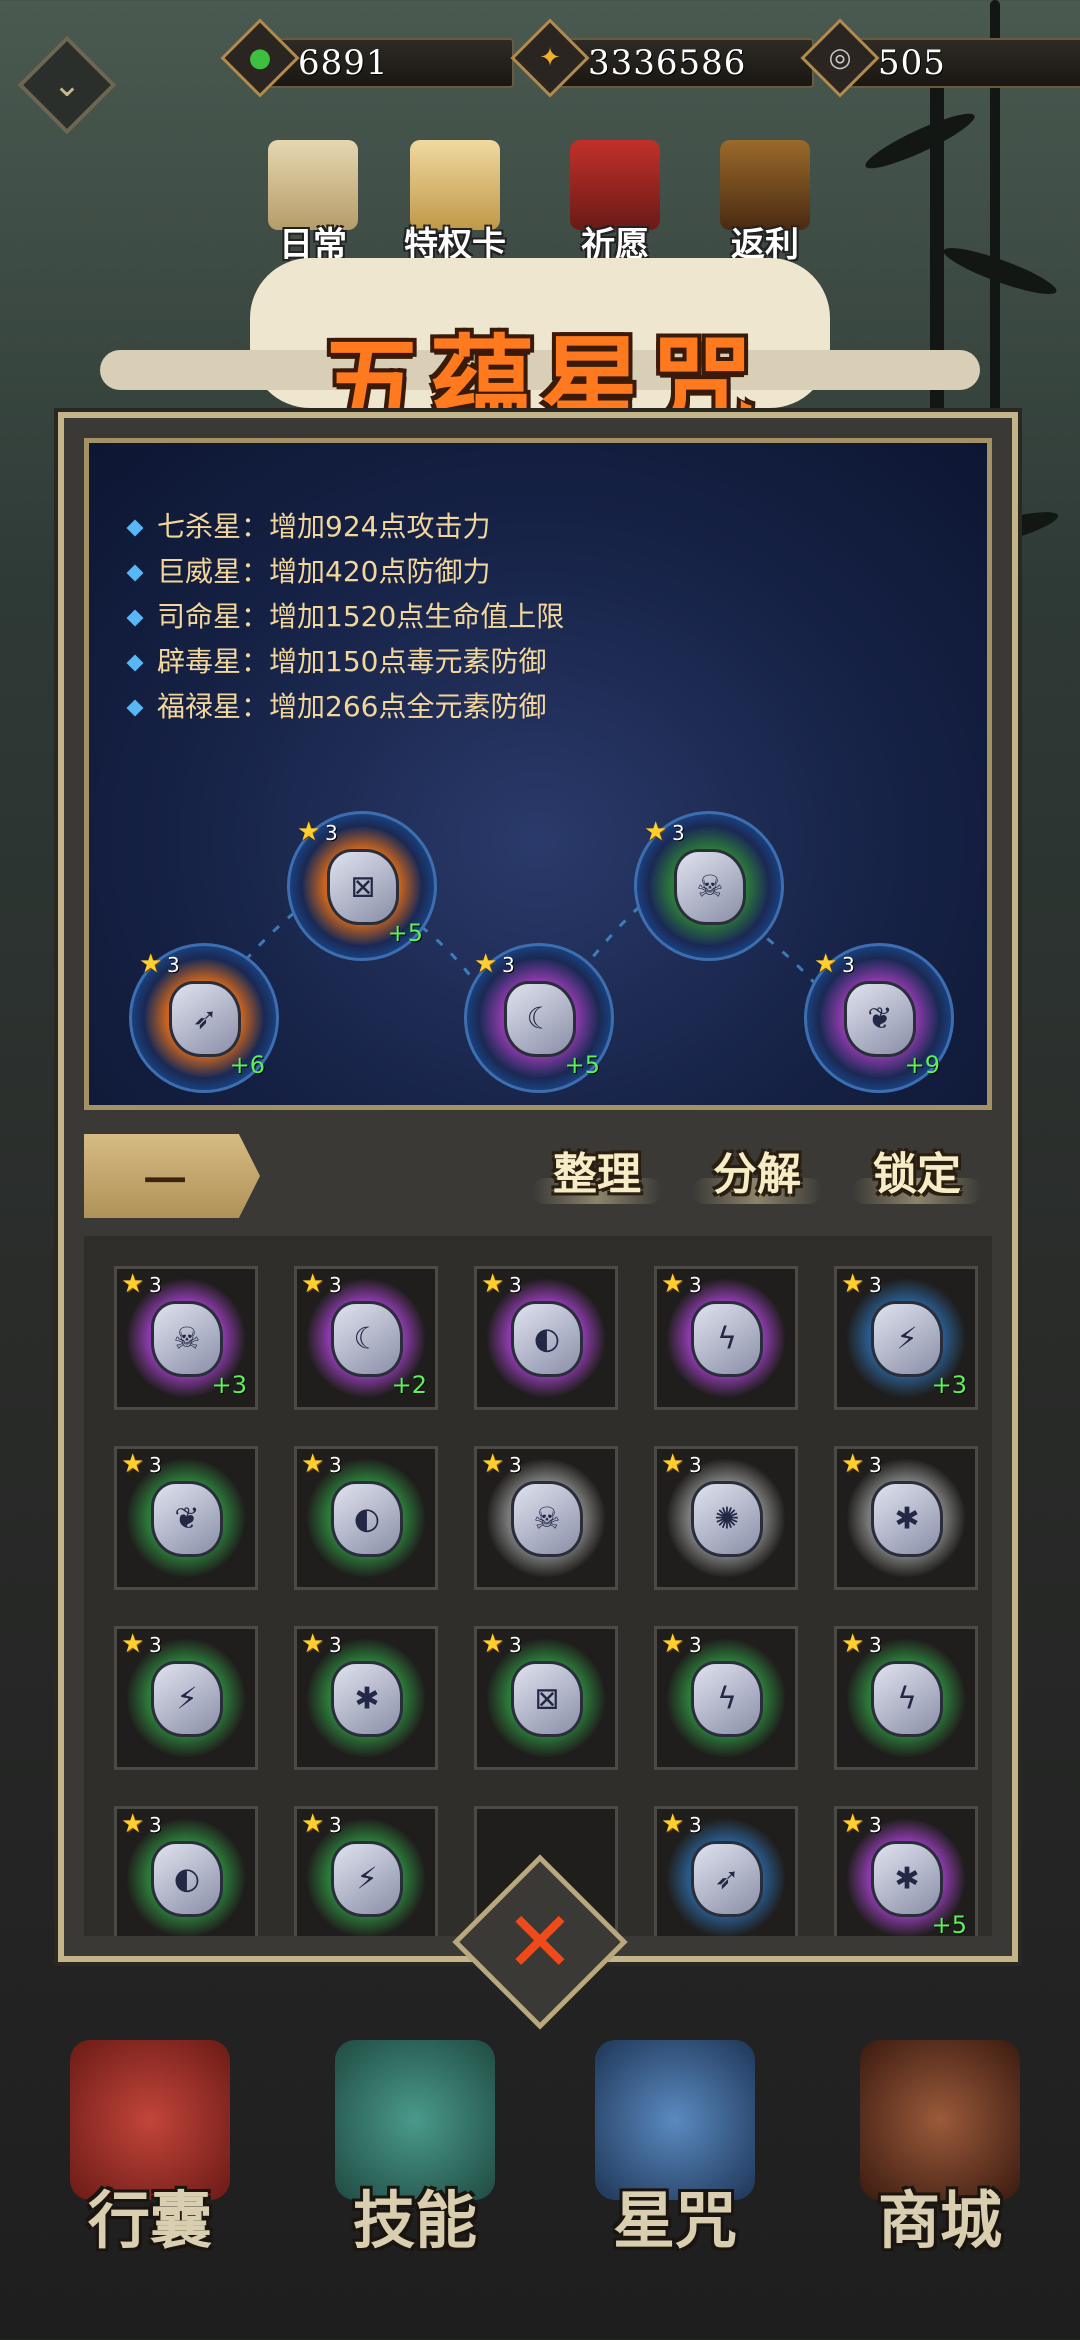 Image resolution: width=1080 pixels, height=2340 pixels. I want to click on rune-stone: ☾ ★ 3 +5, so click(537, 1014).